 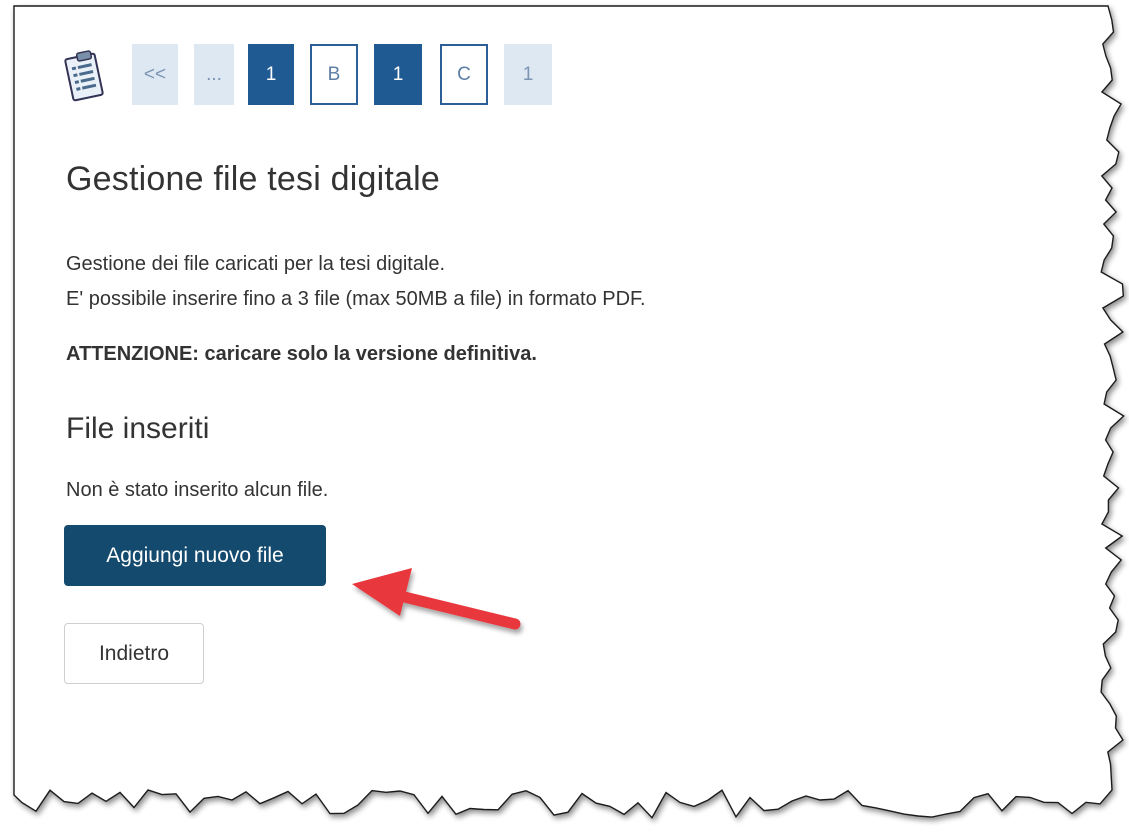 I want to click on step-c: C, so click(x=464, y=74).